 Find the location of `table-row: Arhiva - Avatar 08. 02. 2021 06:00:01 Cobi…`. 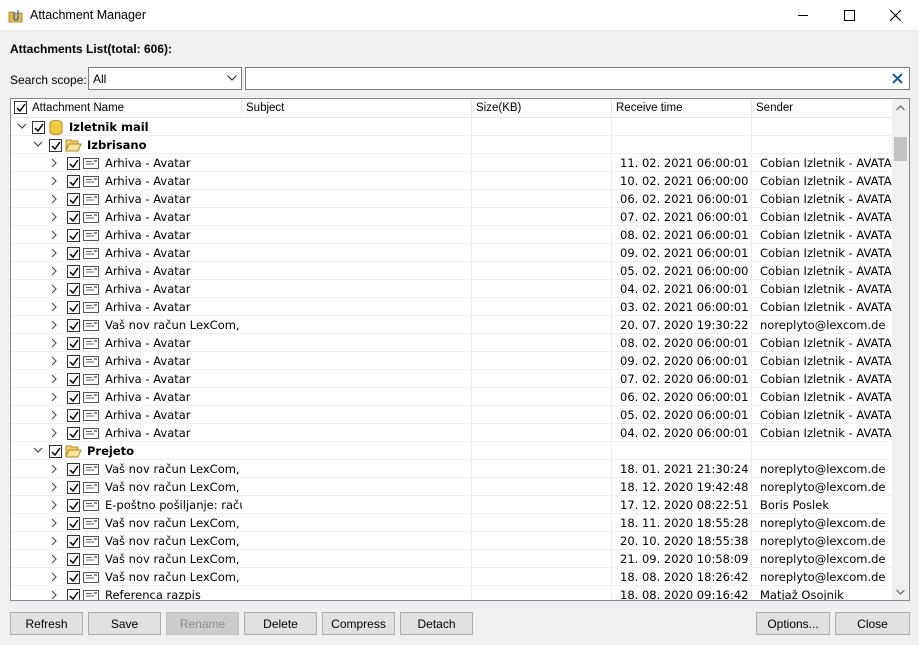

table-row: Arhiva - Avatar 08. 02. 2021 06:00:01 Cobi… is located at coordinates (451, 235).